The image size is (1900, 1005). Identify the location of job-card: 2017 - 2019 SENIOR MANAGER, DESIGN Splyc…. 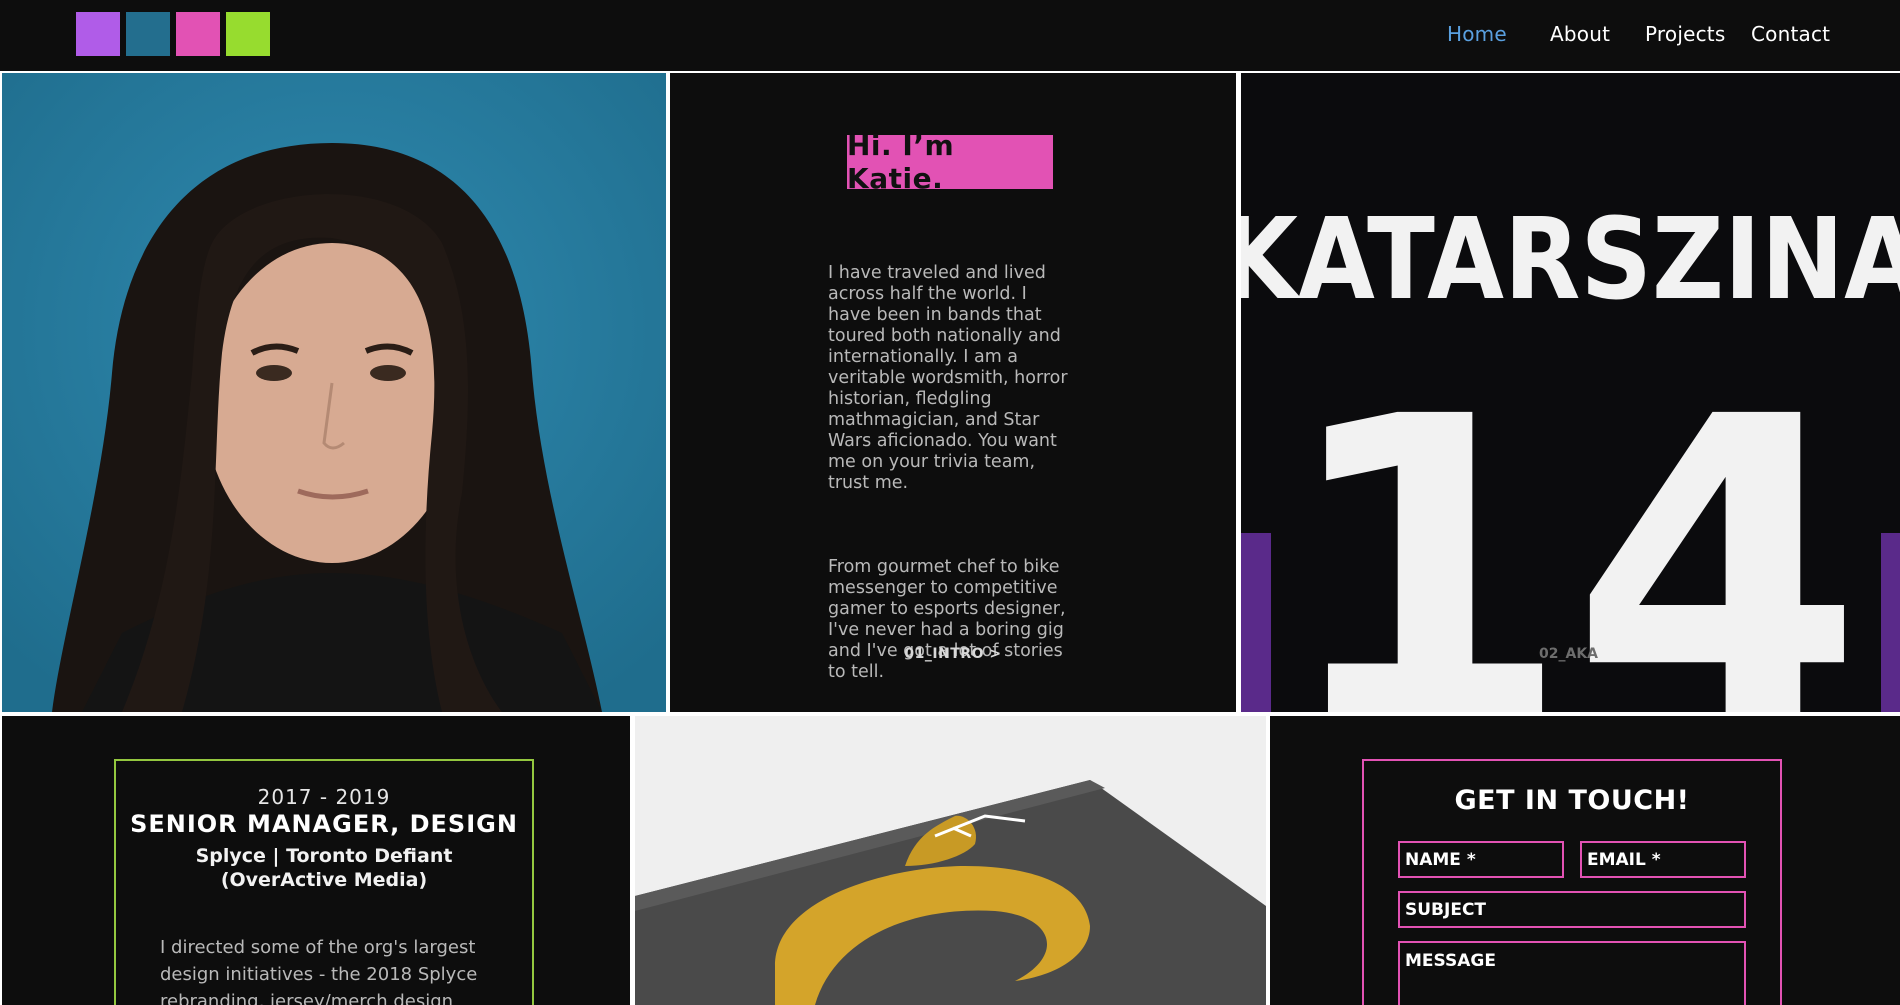
(324, 882).